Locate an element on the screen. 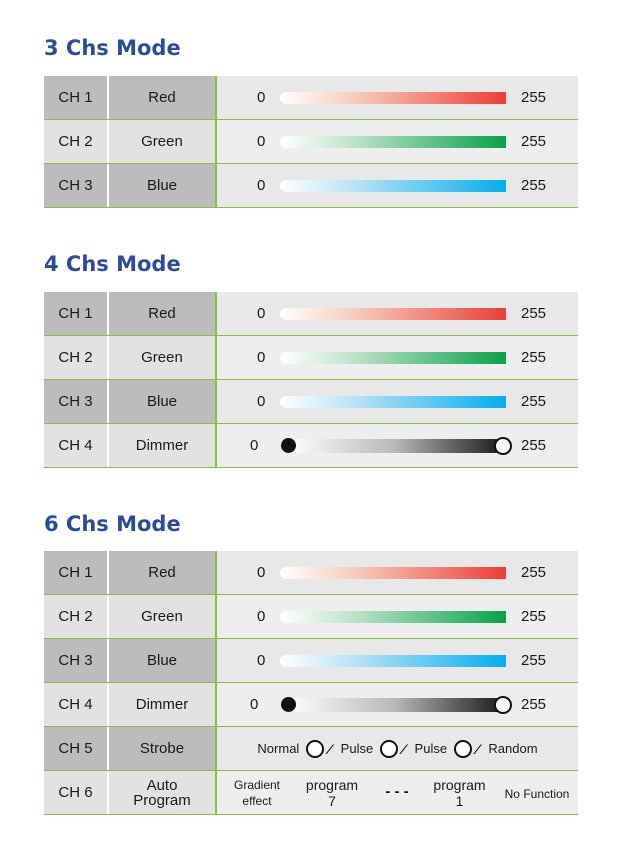 This screenshot has width=622, height=858. strobe-label-random: Random is located at coordinates (513, 748).